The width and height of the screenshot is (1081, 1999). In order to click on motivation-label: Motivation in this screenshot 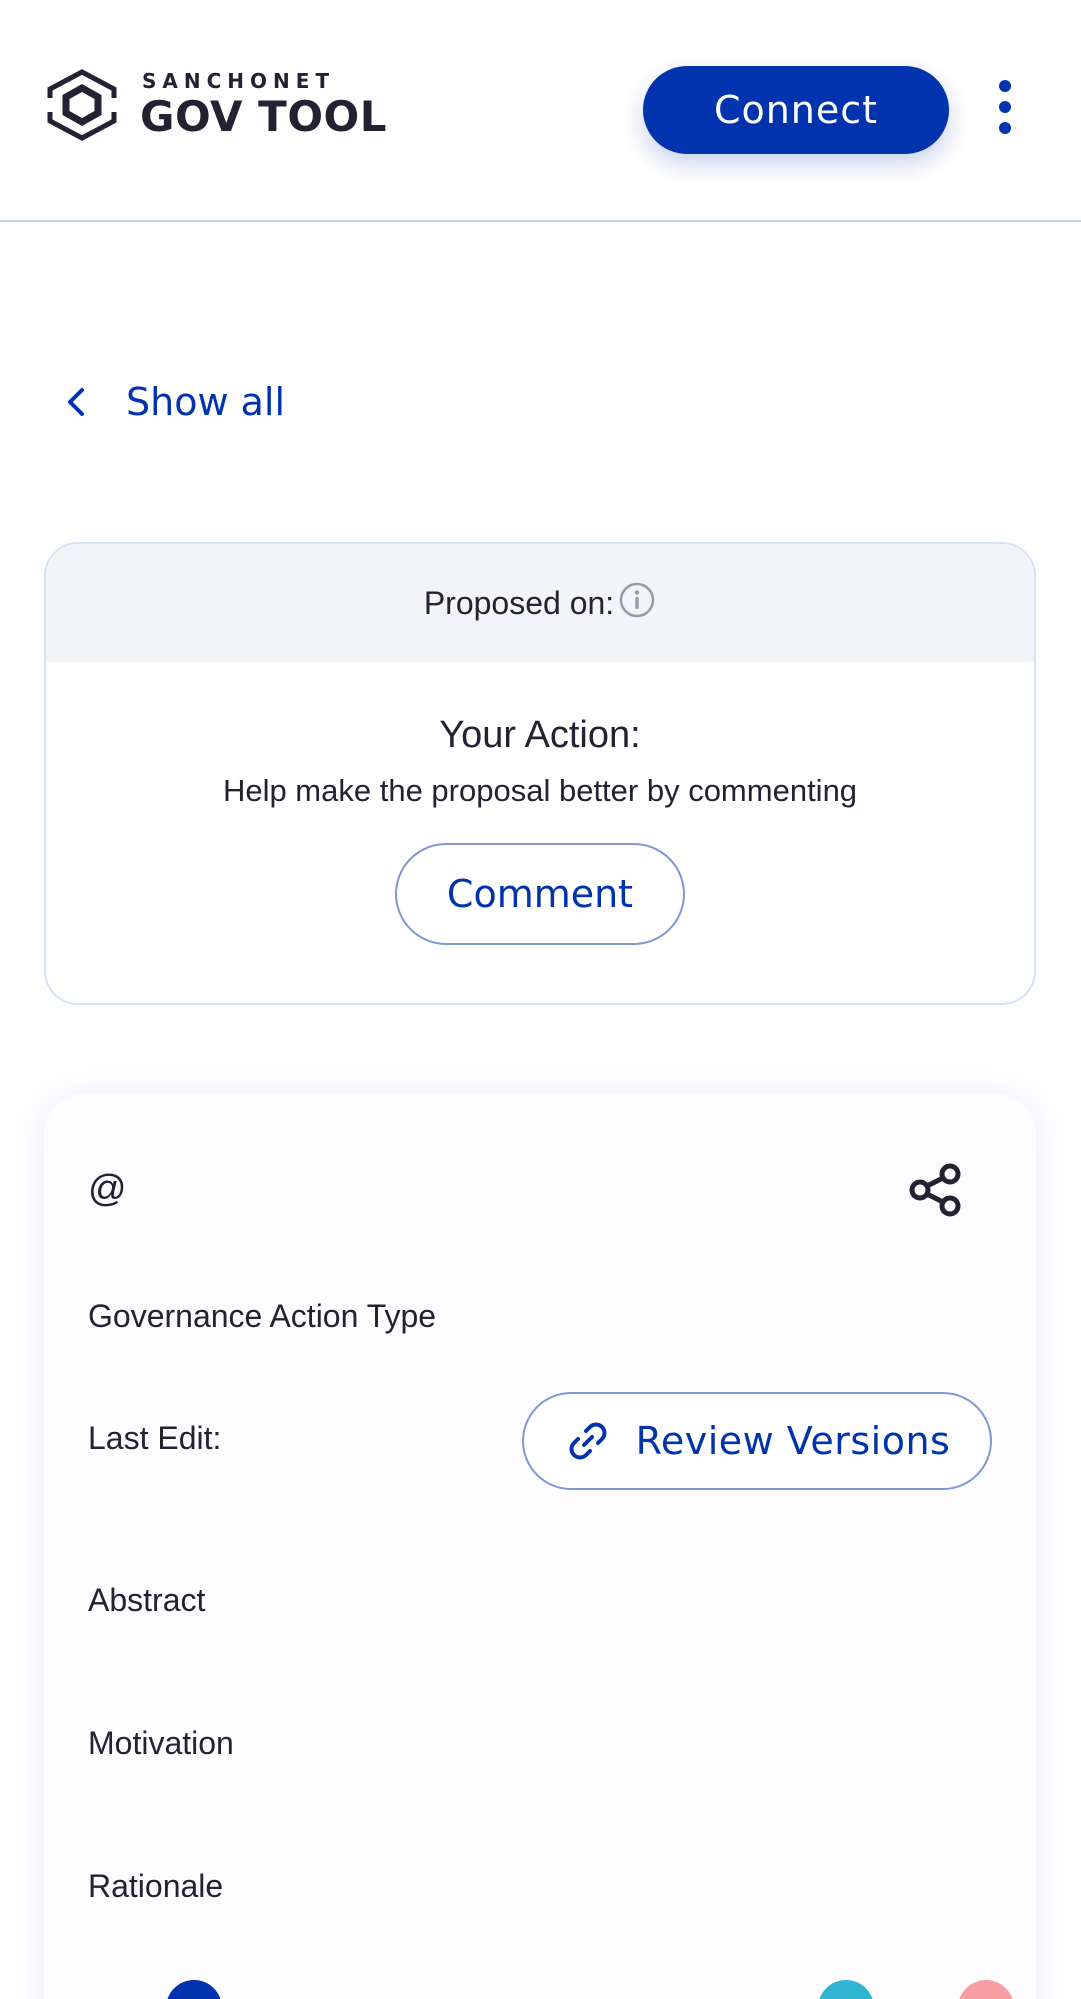, I will do `click(161, 1743)`.